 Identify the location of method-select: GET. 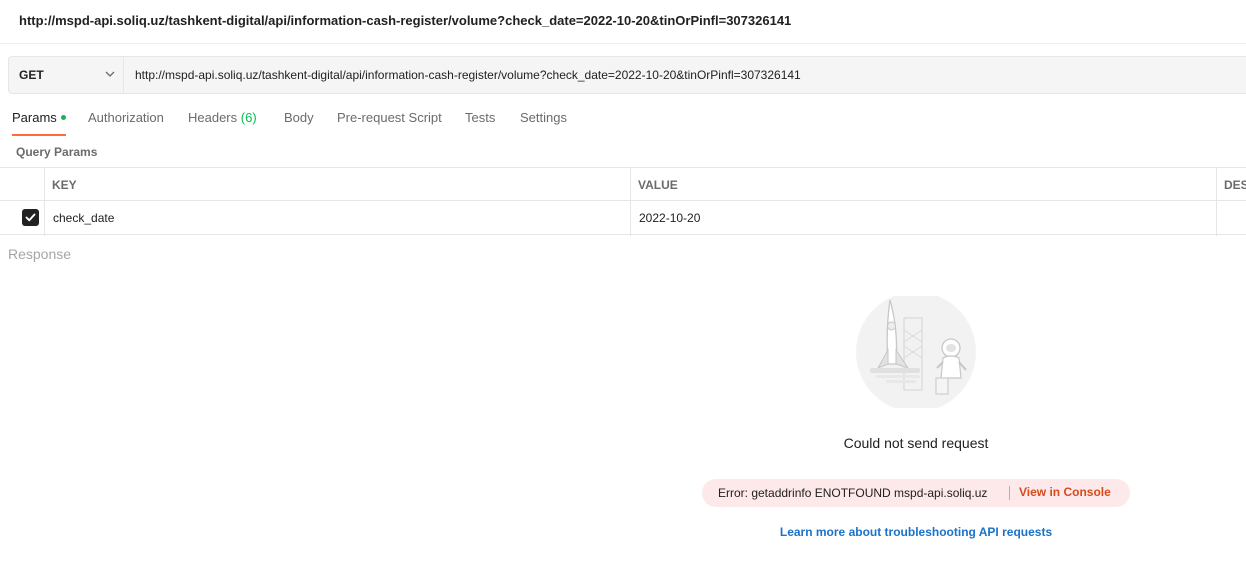
(66, 75).